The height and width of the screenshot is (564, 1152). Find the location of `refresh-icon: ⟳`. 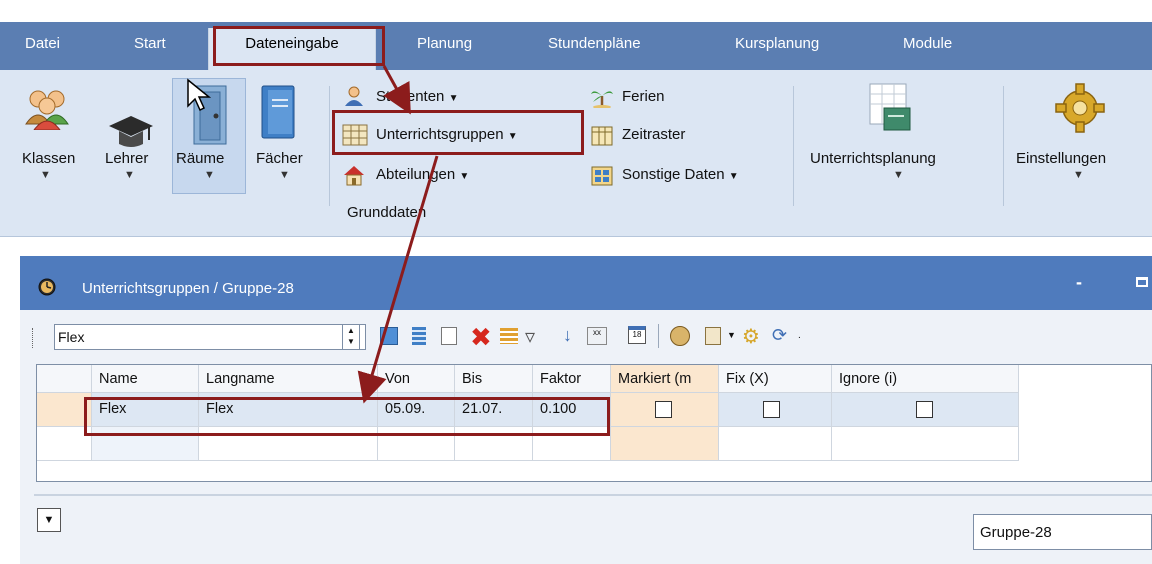

refresh-icon: ⟳ is located at coordinates (779, 335).